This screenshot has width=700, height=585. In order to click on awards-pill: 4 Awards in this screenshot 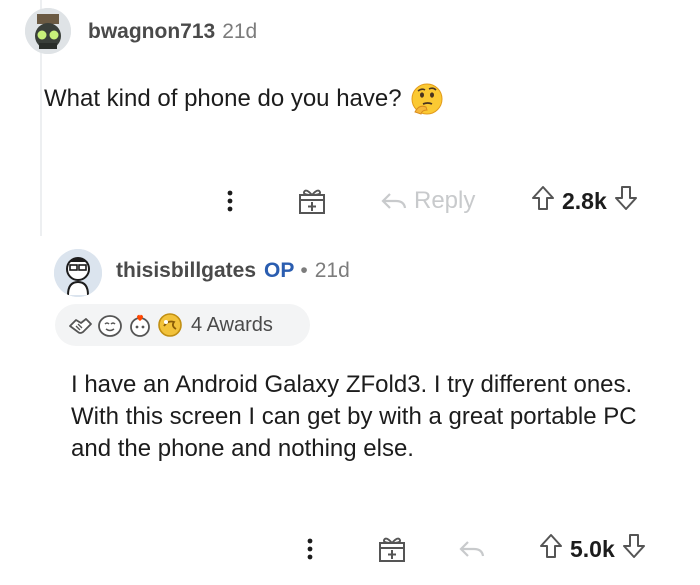, I will do `click(182, 325)`.